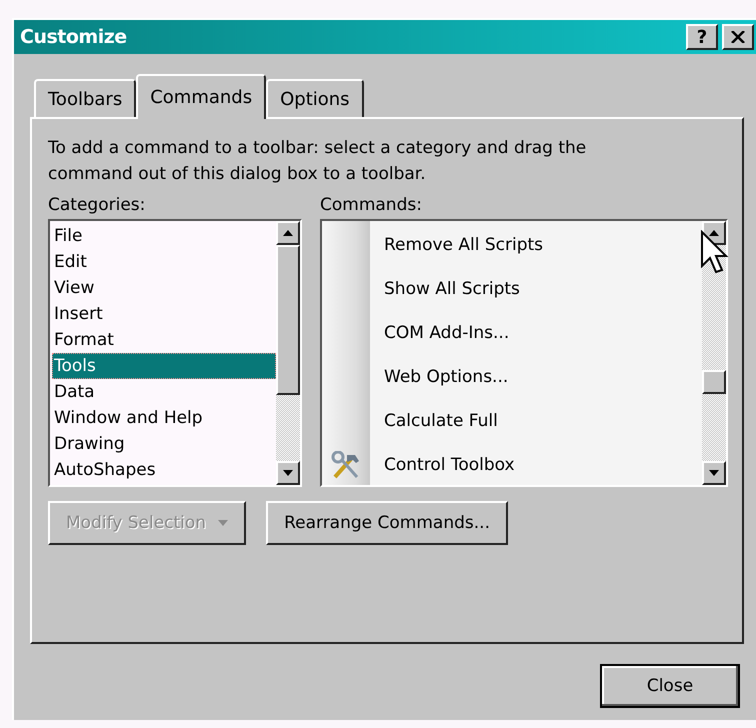 The image size is (756, 728). What do you see at coordinates (315, 98) in the screenshot?
I see `tab: Options` at bounding box center [315, 98].